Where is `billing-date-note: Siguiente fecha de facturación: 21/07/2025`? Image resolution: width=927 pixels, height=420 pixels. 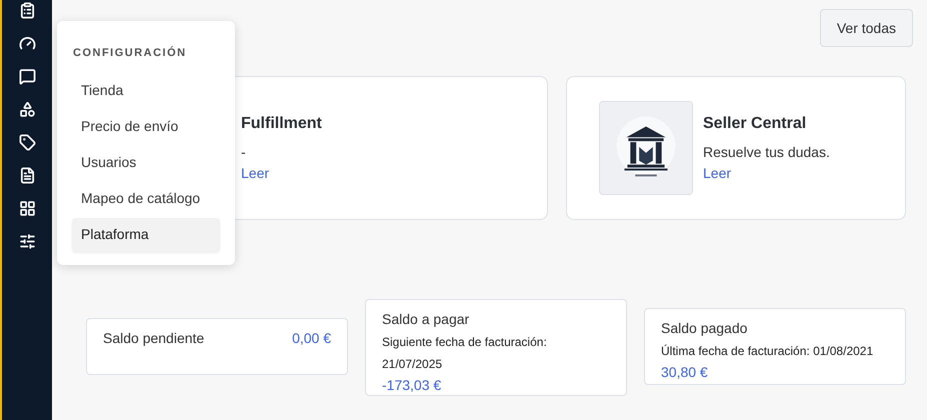
billing-date-note: Siguiente fecha de facturación: 21/07/2025 is located at coordinates (465, 353).